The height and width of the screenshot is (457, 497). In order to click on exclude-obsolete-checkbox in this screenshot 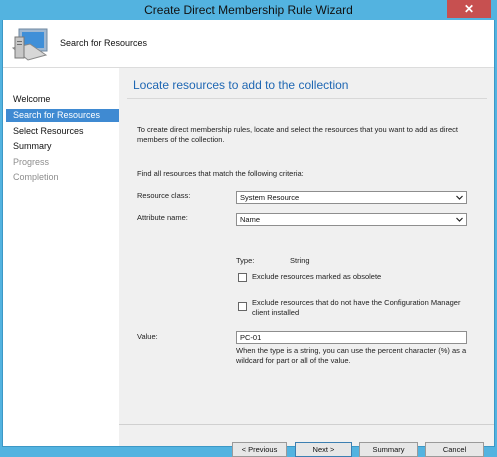, I will do `click(242, 277)`.